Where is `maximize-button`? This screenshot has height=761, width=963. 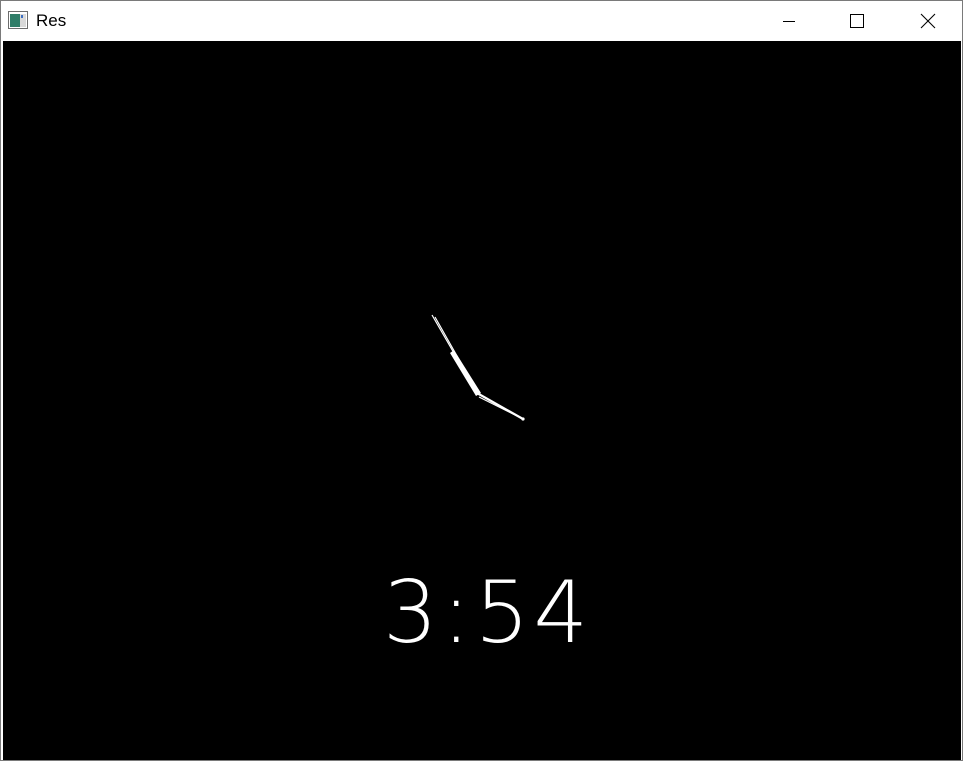
maximize-button is located at coordinates (857, 20).